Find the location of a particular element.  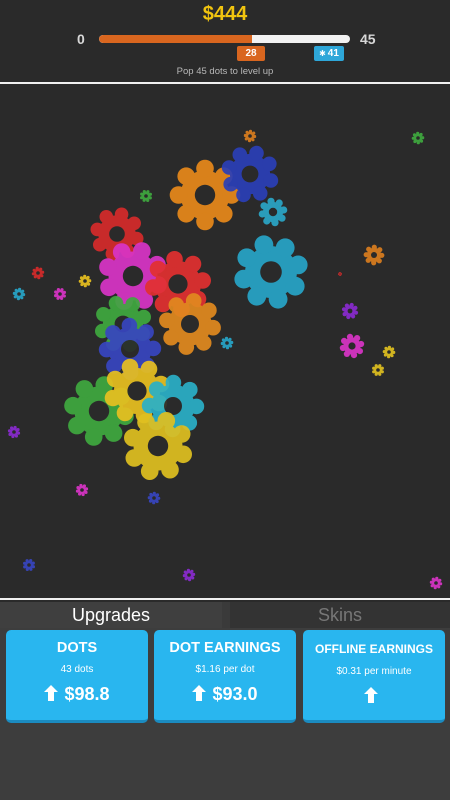

card-price is located at coordinates (374, 696).